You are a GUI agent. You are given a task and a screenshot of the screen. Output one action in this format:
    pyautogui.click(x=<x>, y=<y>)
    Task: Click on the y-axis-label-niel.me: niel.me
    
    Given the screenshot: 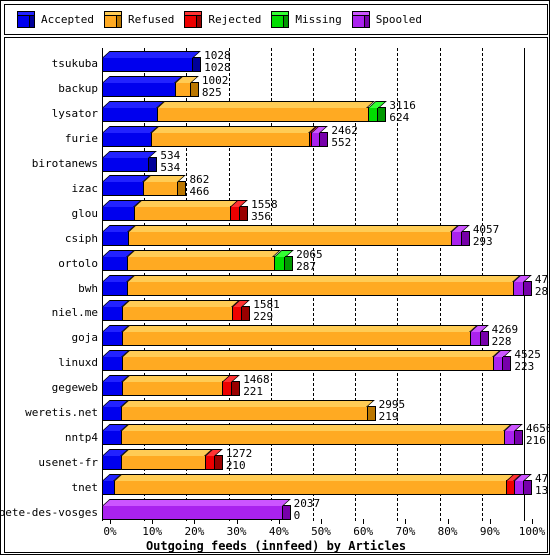 What is the action you would take?
    pyautogui.click(x=74, y=313)
    